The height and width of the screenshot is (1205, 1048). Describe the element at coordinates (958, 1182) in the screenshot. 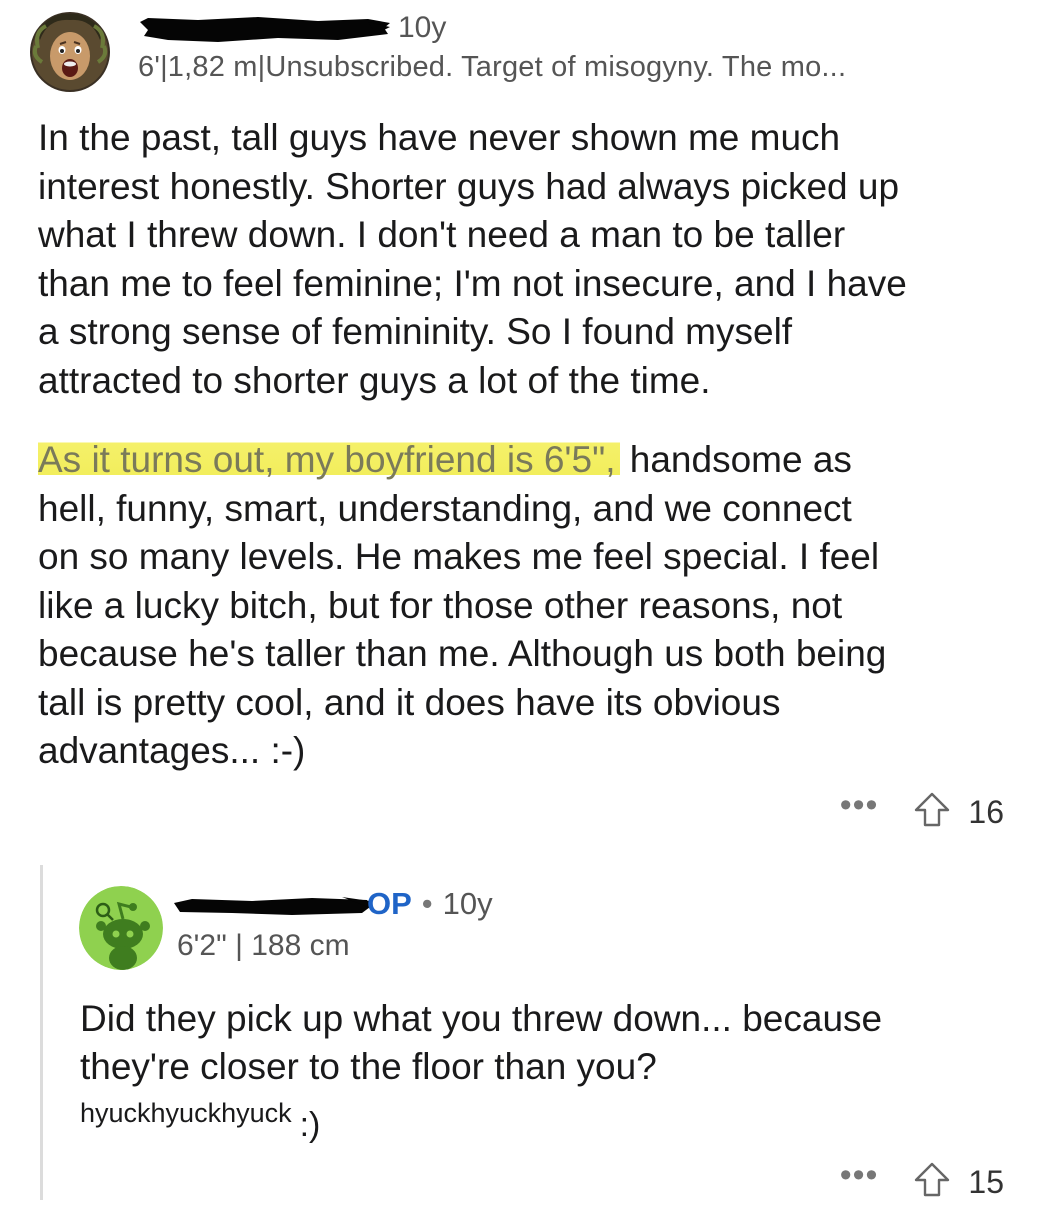

I see `upvote-group: 15` at that location.